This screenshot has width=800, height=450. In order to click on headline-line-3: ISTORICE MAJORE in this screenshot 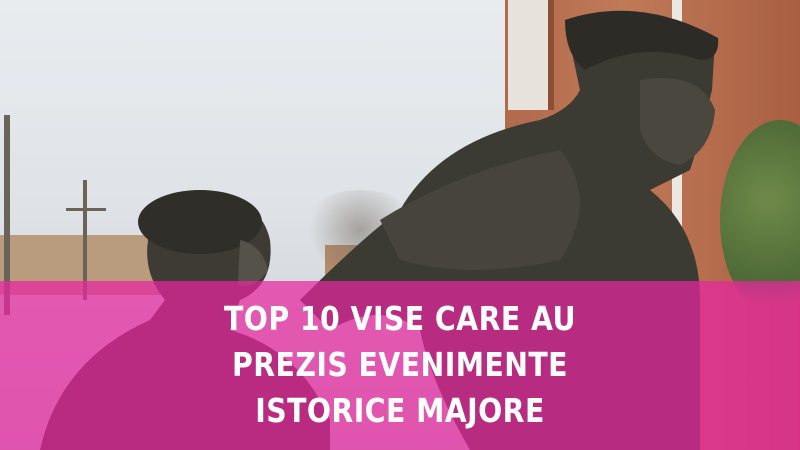, I will do `click(400, 410)`.